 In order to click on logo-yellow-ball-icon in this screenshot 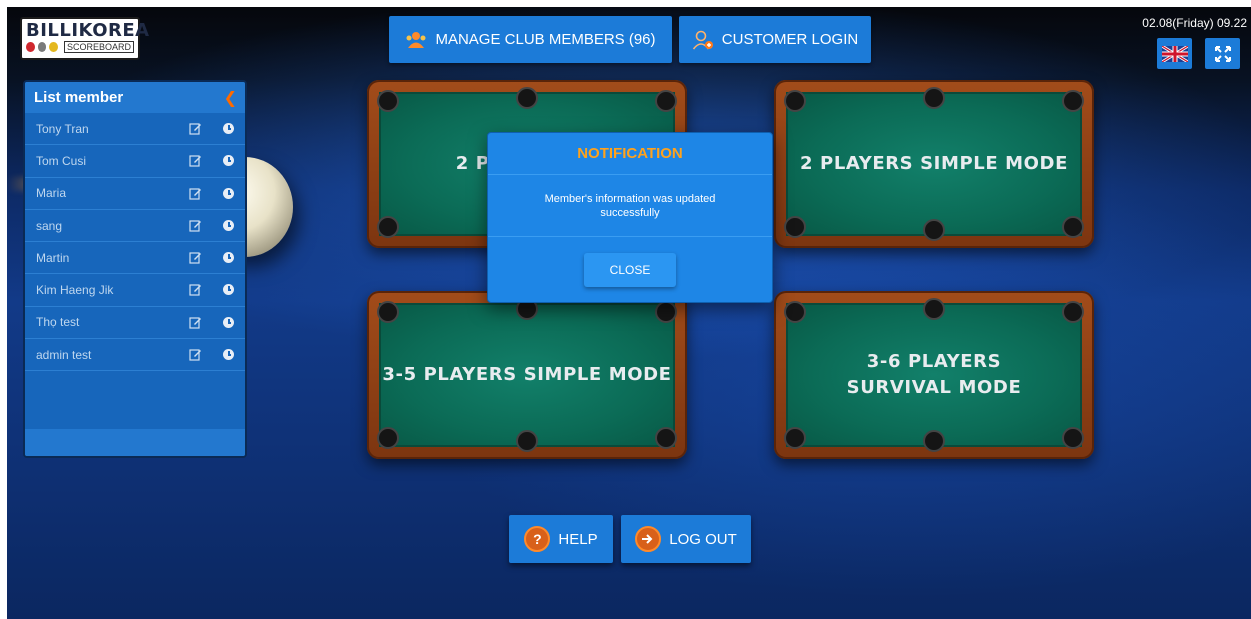, I will do `click(53, 47)`.